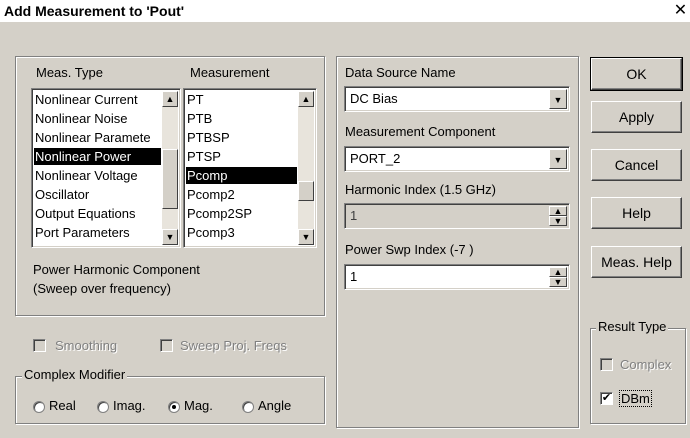  What do you see at coordinates (241, 99) in the screenshot?
I see `measurement-list-item: PT` at bounding box center [241, 99].